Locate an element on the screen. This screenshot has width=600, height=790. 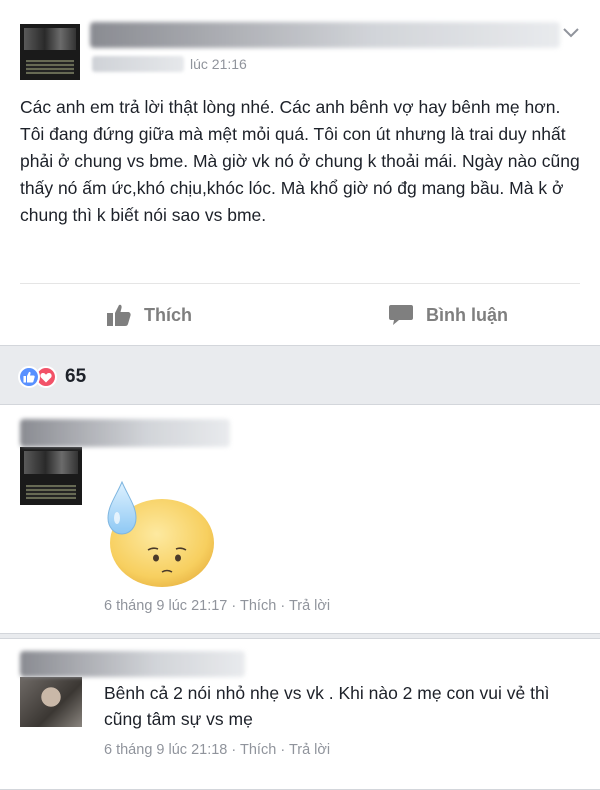
comment-2-meta: 6 tháng 9 lúc 21:18 · Thích · Trả lời is located at coordinates (217, 750).